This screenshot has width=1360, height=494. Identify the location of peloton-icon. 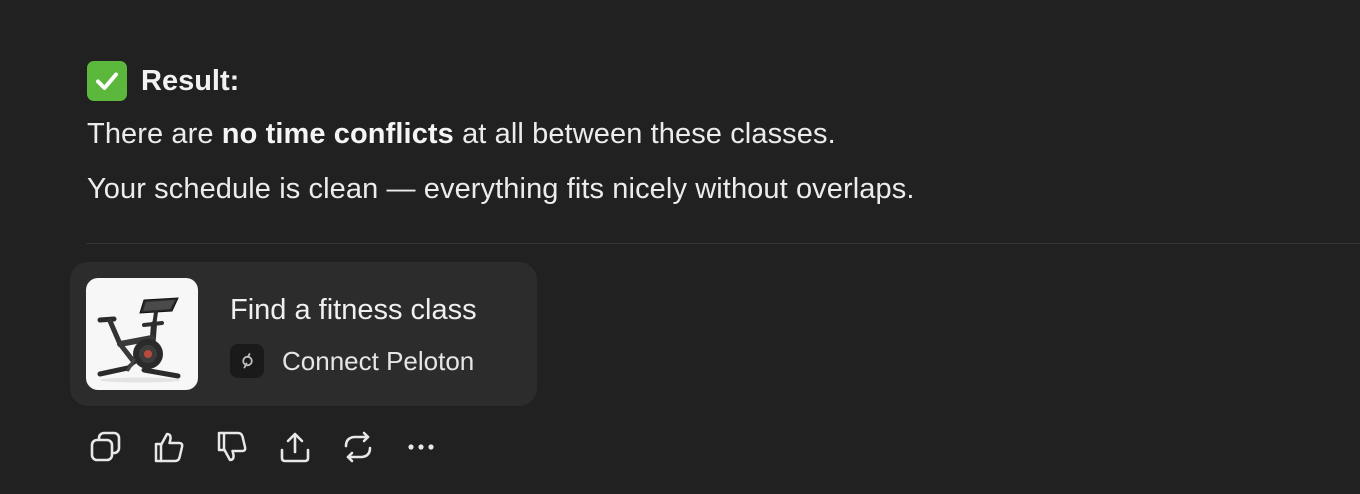
(247, 361).